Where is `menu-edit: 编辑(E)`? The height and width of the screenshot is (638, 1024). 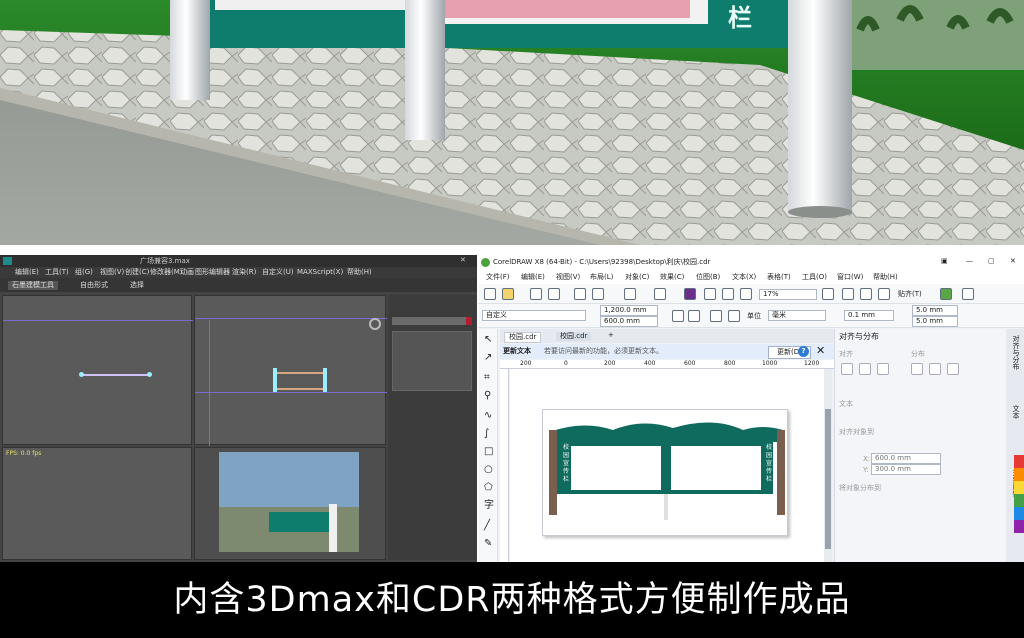 menu-edit: 编辑(E) is located at coordinates (533, 277).